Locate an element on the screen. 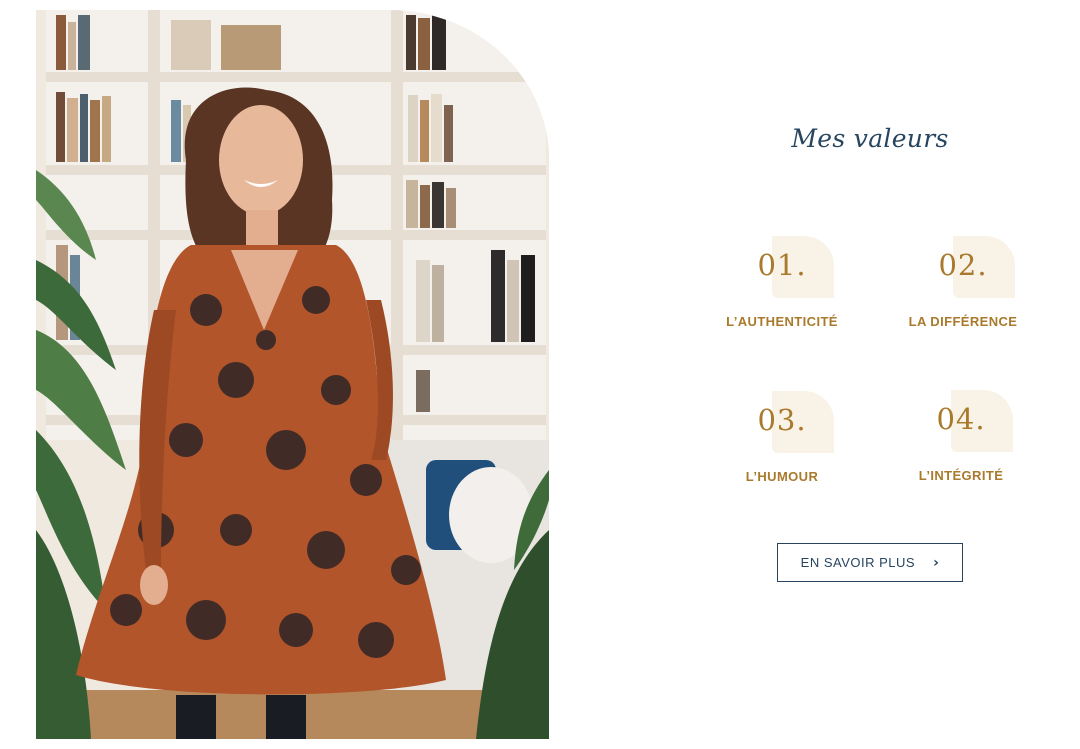  value-number: 04. is located at coordinates (961, 419).